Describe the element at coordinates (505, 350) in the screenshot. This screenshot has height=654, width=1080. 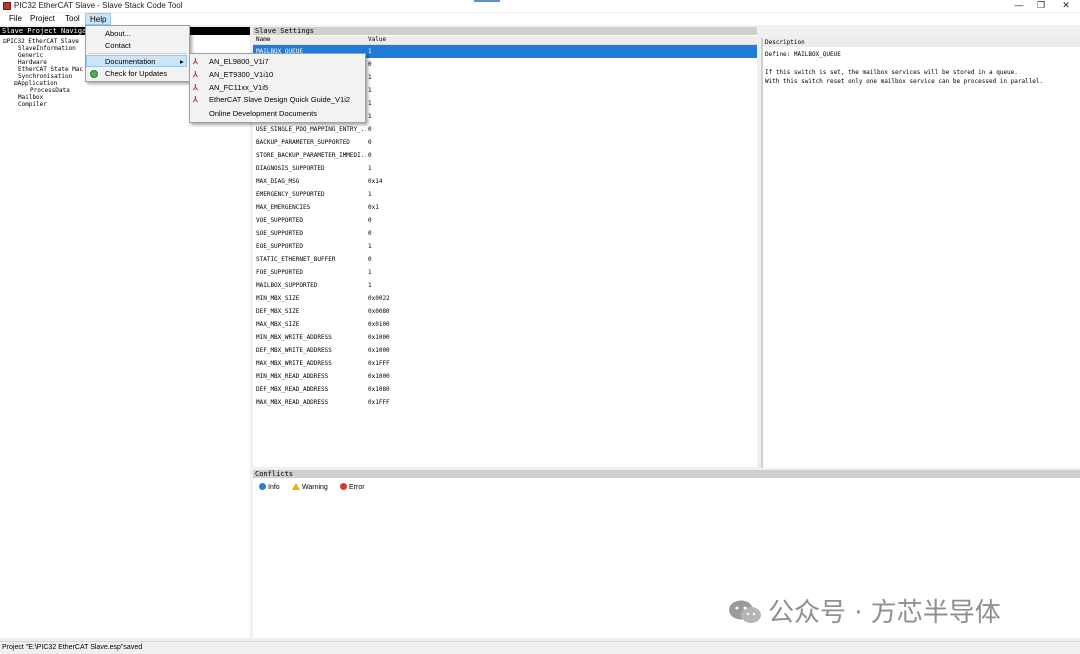
I see `table-row: DEF_MBX_WRITE_ADDRESS 0x1000` at that location.